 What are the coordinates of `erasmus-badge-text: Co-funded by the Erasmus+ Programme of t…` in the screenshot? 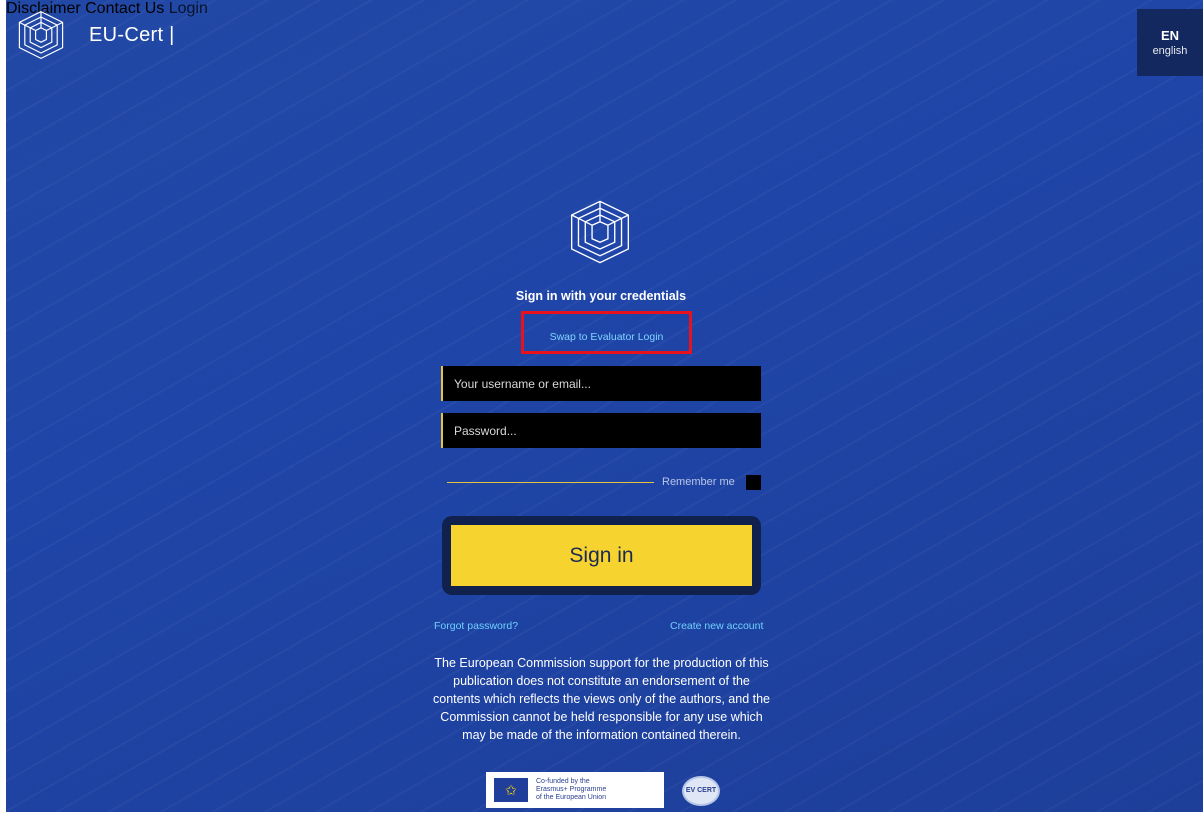 It's located at (571, 789).